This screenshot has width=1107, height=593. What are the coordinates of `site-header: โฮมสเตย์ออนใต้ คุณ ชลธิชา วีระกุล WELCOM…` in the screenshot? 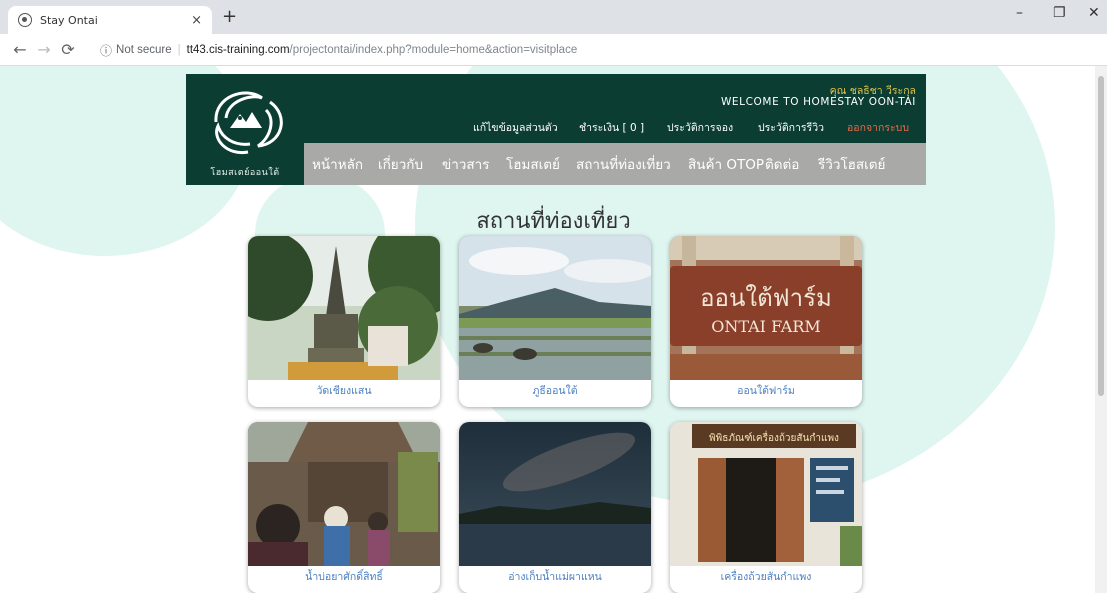 It's located at (556, 129).